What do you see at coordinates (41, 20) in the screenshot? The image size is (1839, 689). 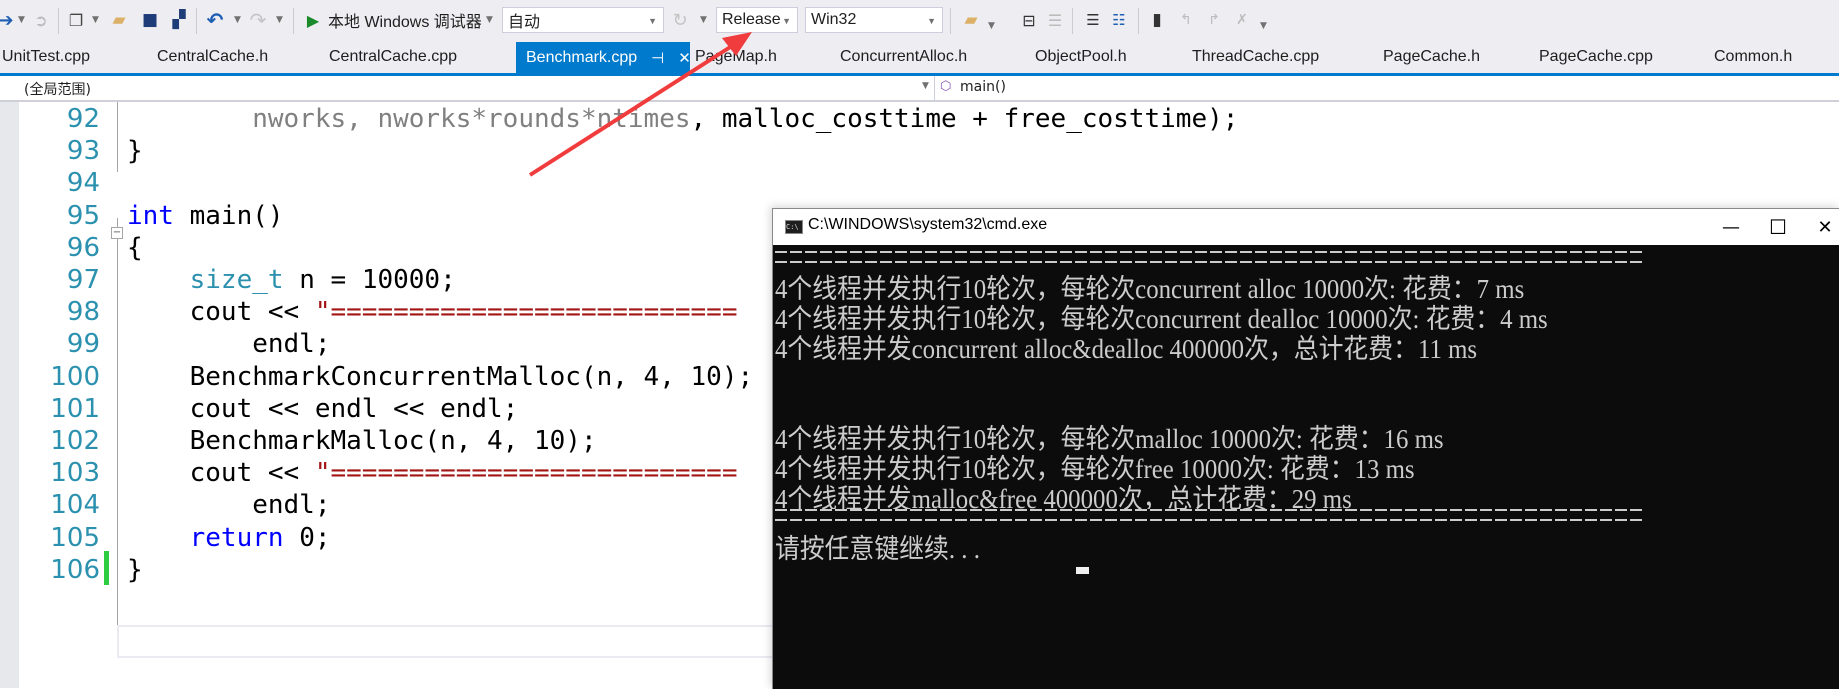 I see `forward-icon: ➲` at bounding box center [41, 20].